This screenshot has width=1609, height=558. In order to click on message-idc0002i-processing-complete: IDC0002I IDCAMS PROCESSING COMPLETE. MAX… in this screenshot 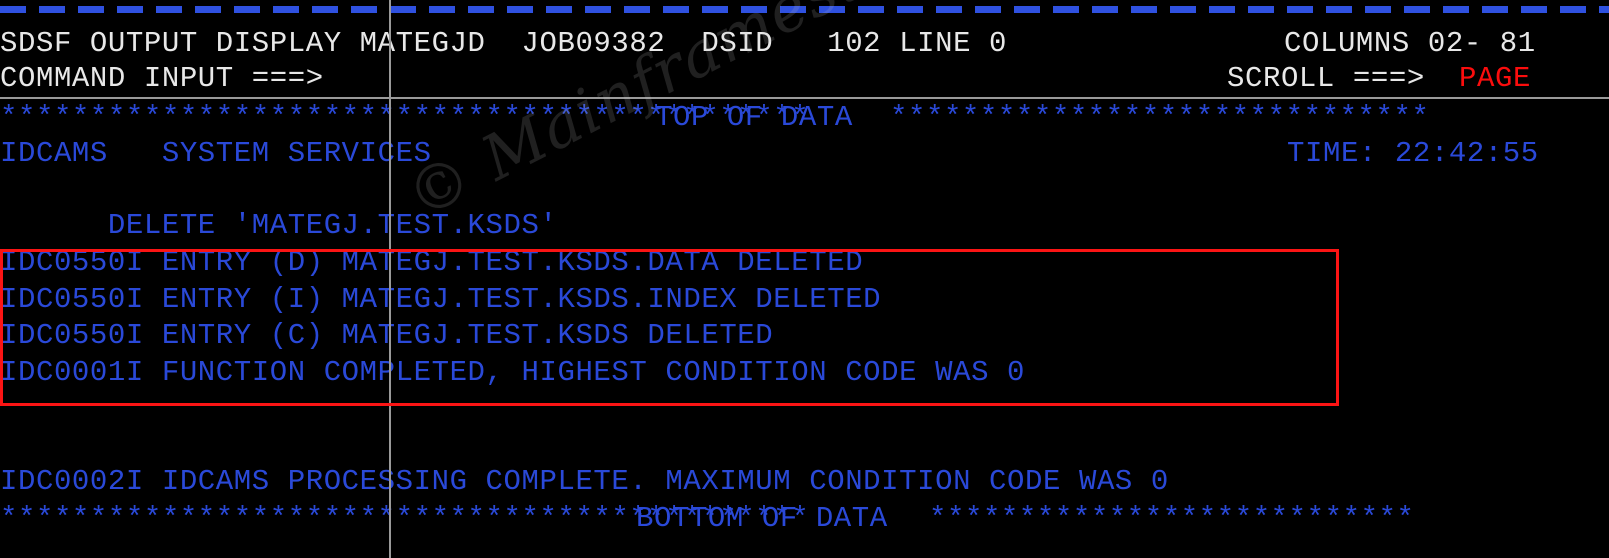, I will do `click(584, 481)`.